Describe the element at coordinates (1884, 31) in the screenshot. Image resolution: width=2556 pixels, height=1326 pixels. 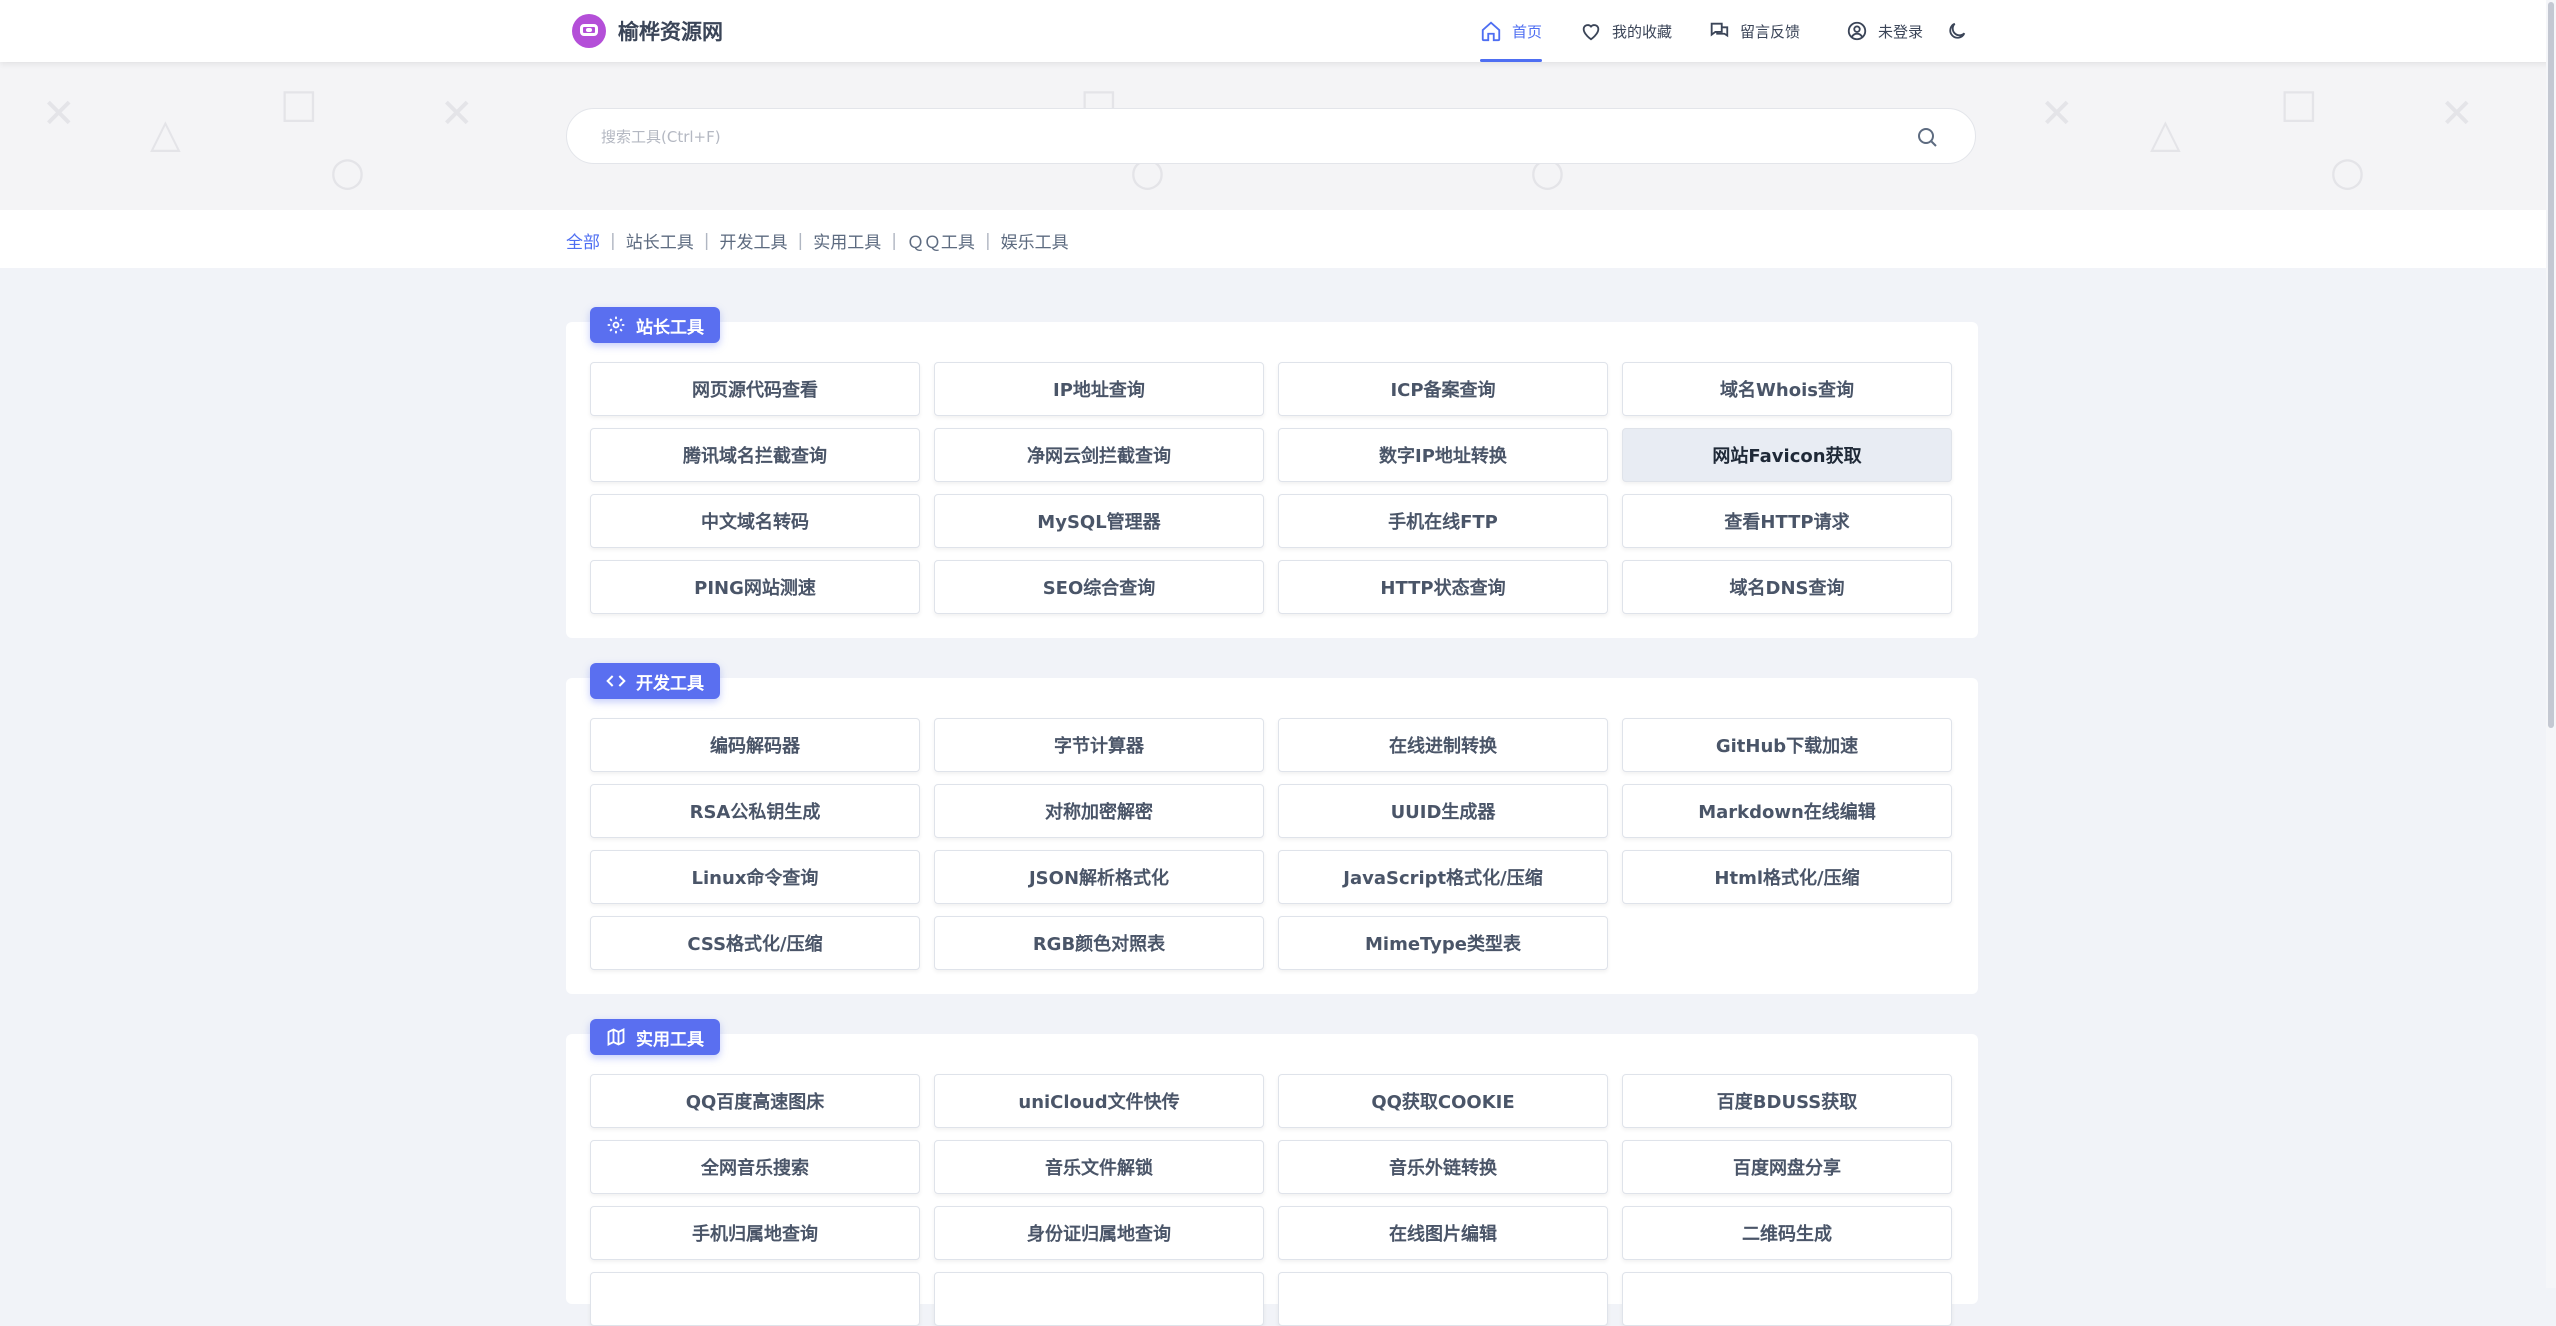
I see `nav-login: 未登录` at that location.